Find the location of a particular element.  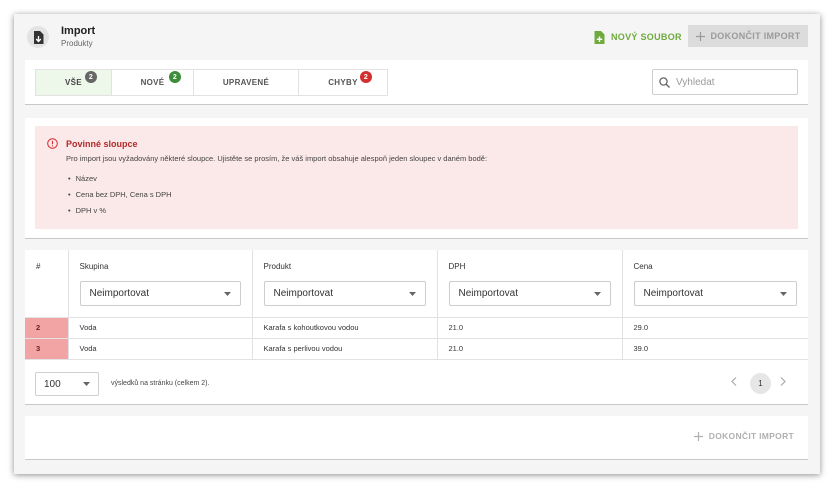

search-box is located at coordinates (725, 82).